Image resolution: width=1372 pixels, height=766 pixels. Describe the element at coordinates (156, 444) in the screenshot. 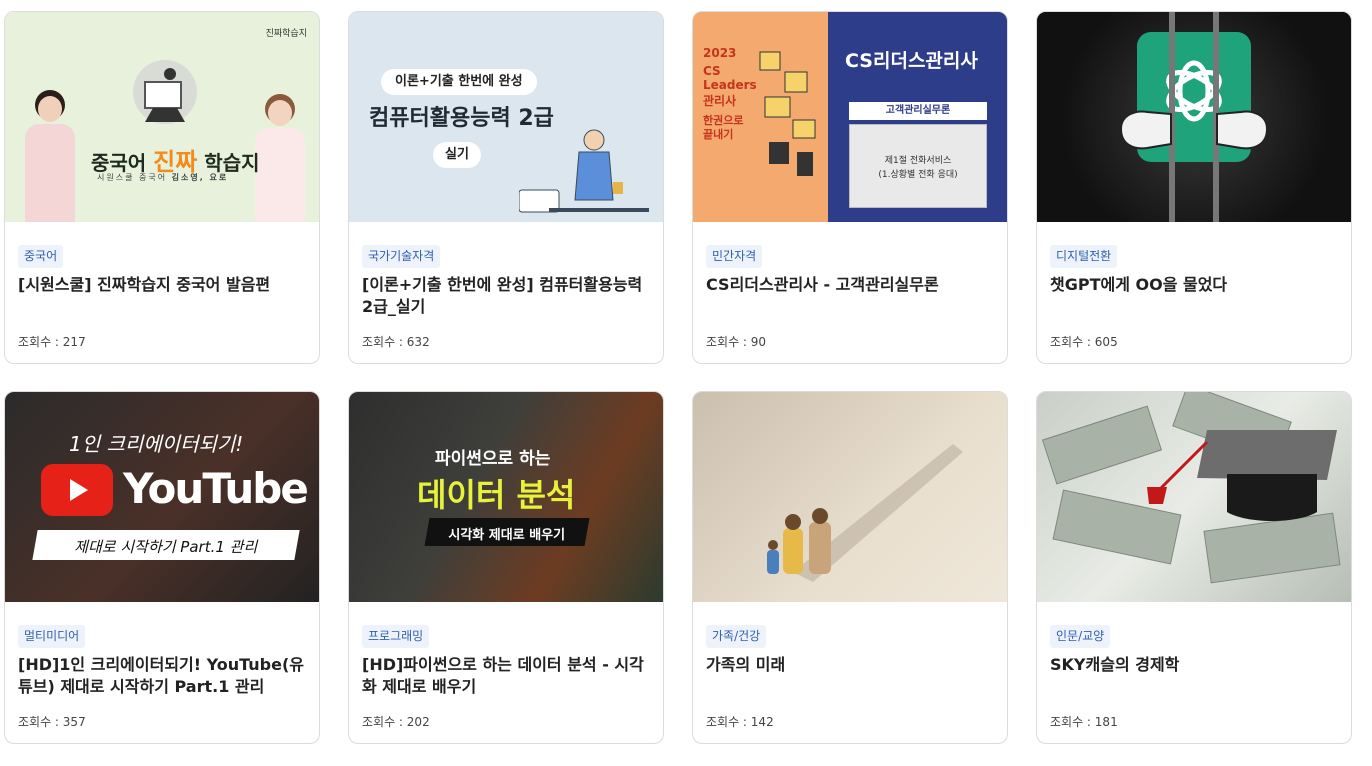

I see `thumbnail-top: 1인 크리에이터되기!` at that location.